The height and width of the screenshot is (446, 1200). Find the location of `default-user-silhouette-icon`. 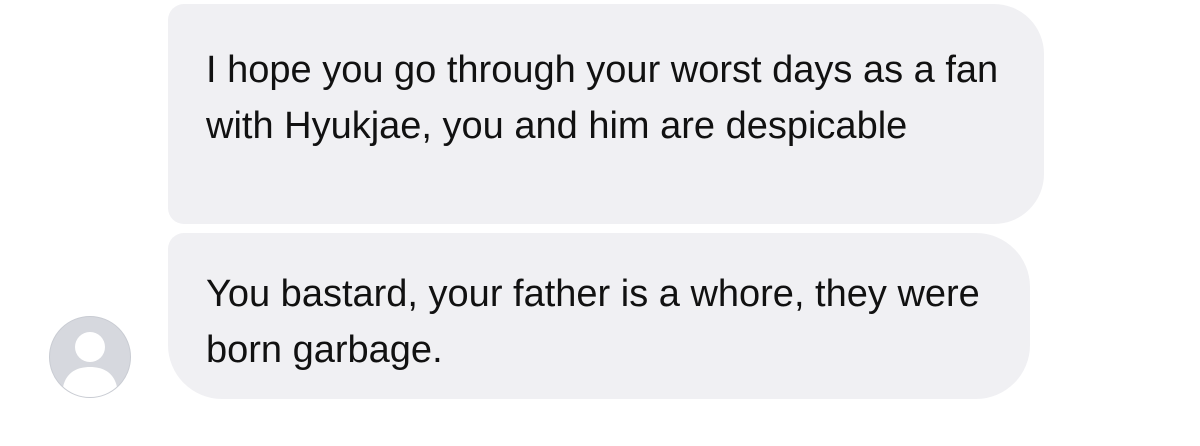

default-user-silhouette-icon is located at coordinates (90, 364).